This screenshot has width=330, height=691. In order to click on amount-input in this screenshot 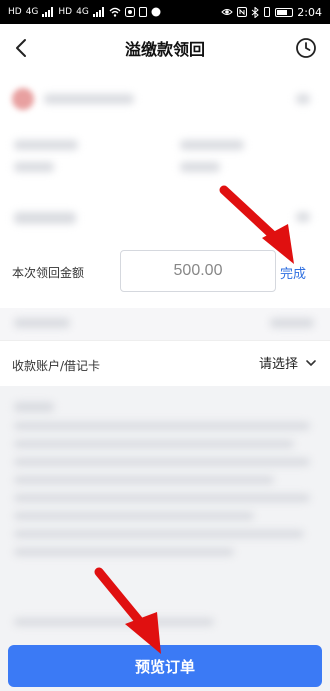, I will do `click(198, 271)`.